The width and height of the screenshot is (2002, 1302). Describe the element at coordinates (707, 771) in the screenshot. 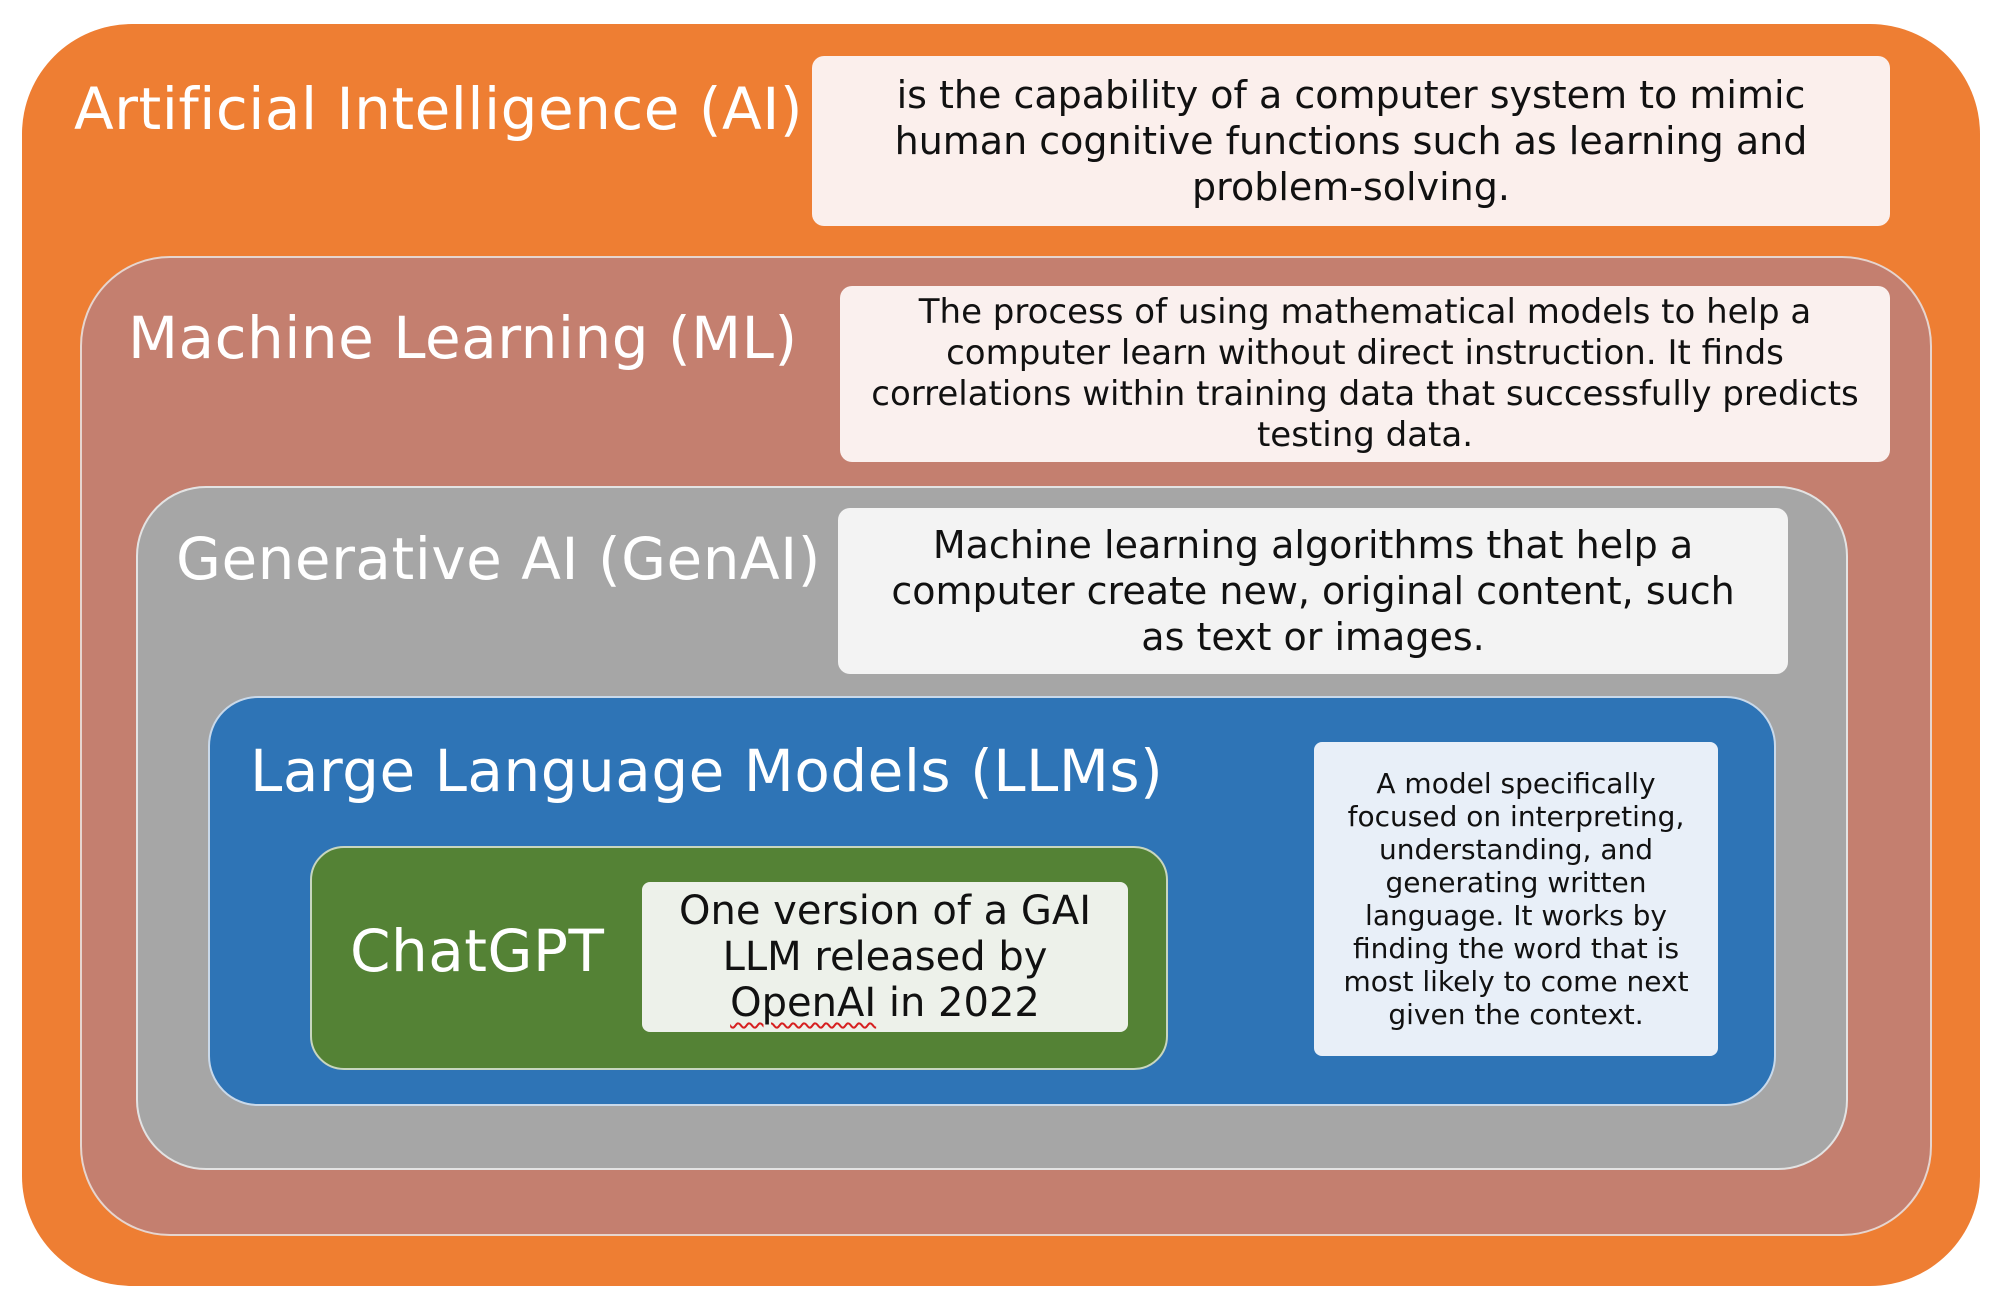

I see `llm-title: Large Language Models (LLMs)` at that location.